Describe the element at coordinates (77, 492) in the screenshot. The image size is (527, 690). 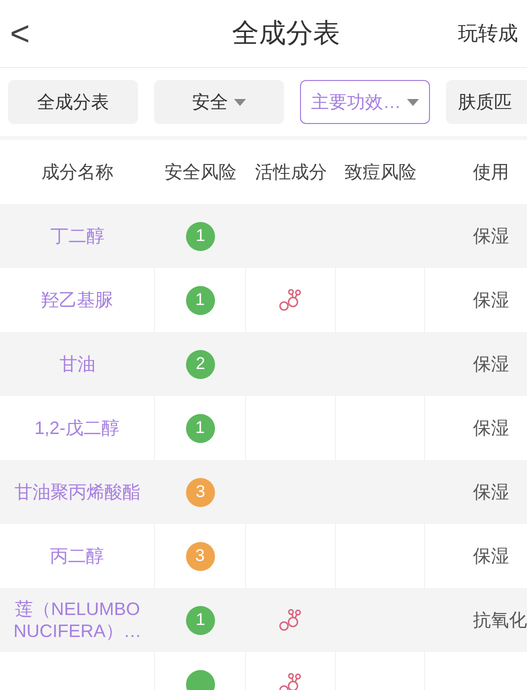
I see `ingredient-name: 甘油聚丙烯酸酯` at that location.